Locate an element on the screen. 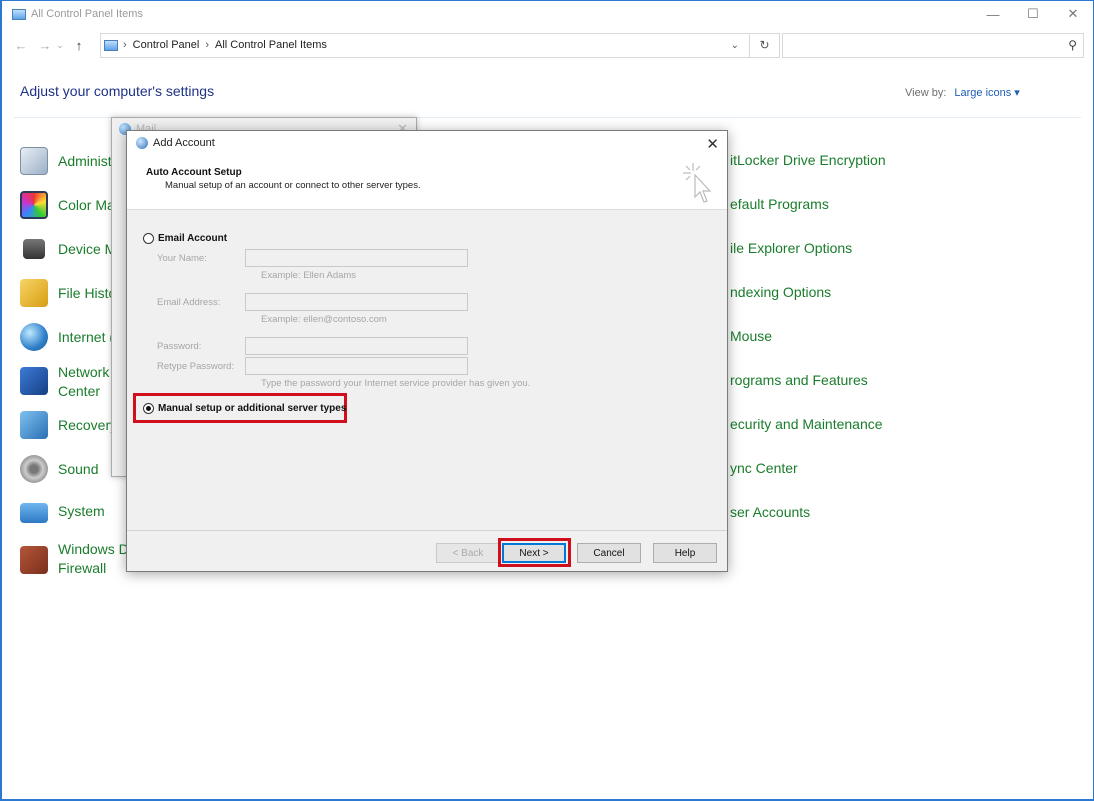 The image size is (1094, 801). color-management-icon is located at coordinates (34, 205).